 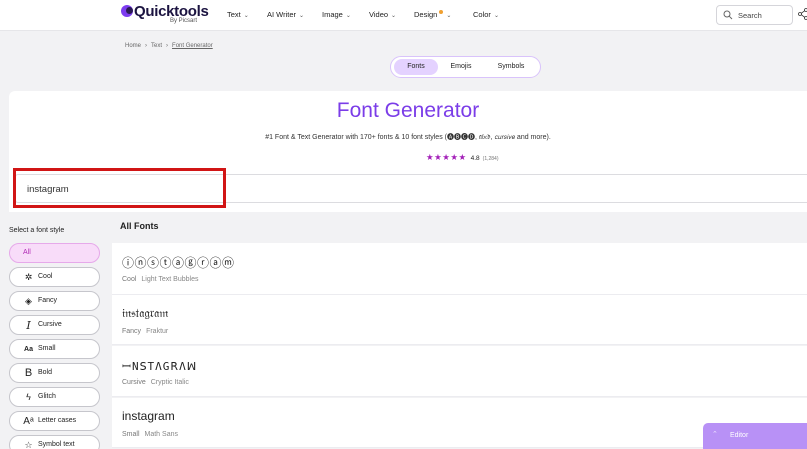 What do you see at coordinates (129, 279) in the screenshot?
I see `font-category: Cool` at bounding box center [129, 279].